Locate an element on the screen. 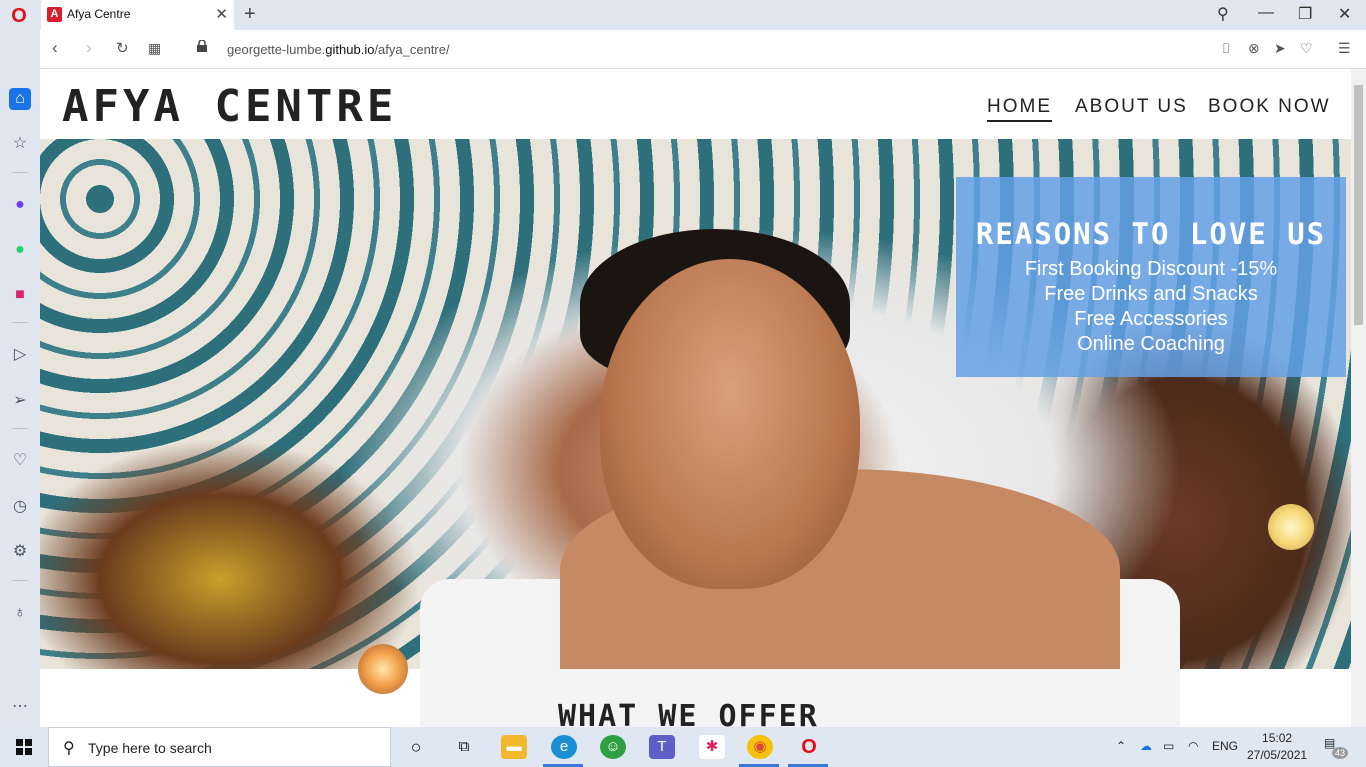 The image size is (1366, 767). cortana-icon: ○ is located at coordinates (416, 747).